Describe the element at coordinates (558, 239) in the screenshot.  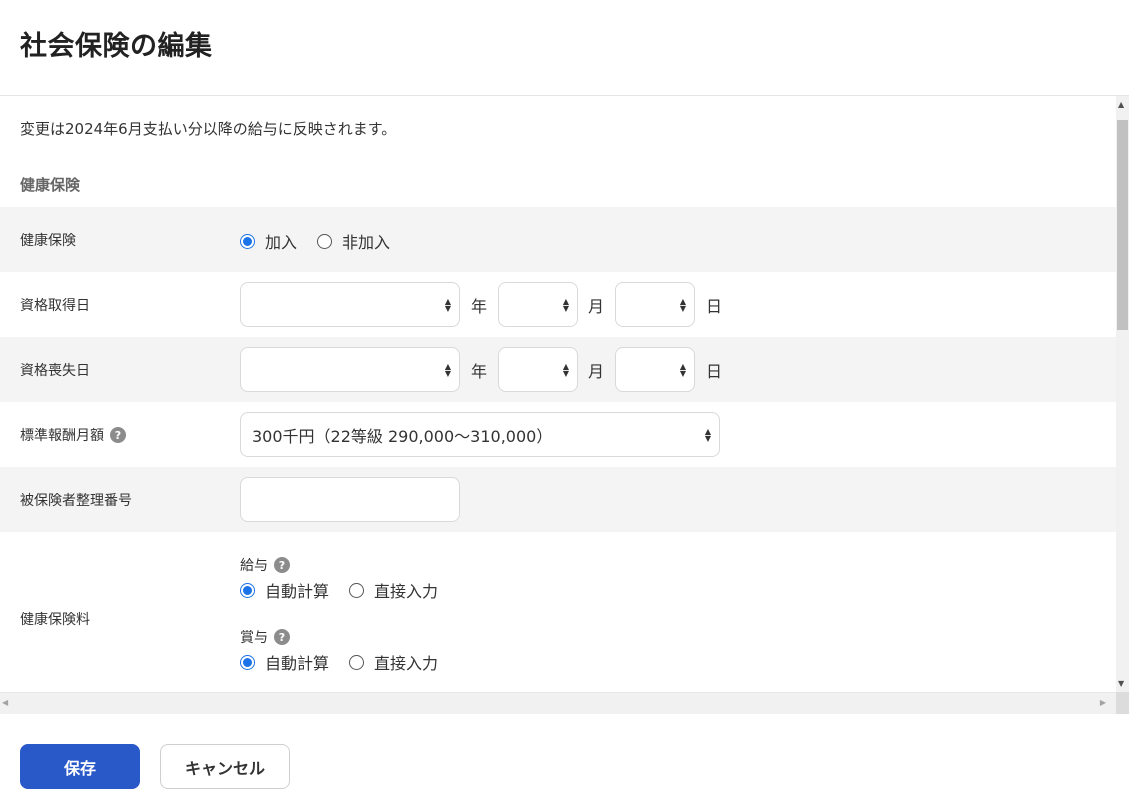
I see `health-insurance-row: 健康保険 加入 非加入` at that location.